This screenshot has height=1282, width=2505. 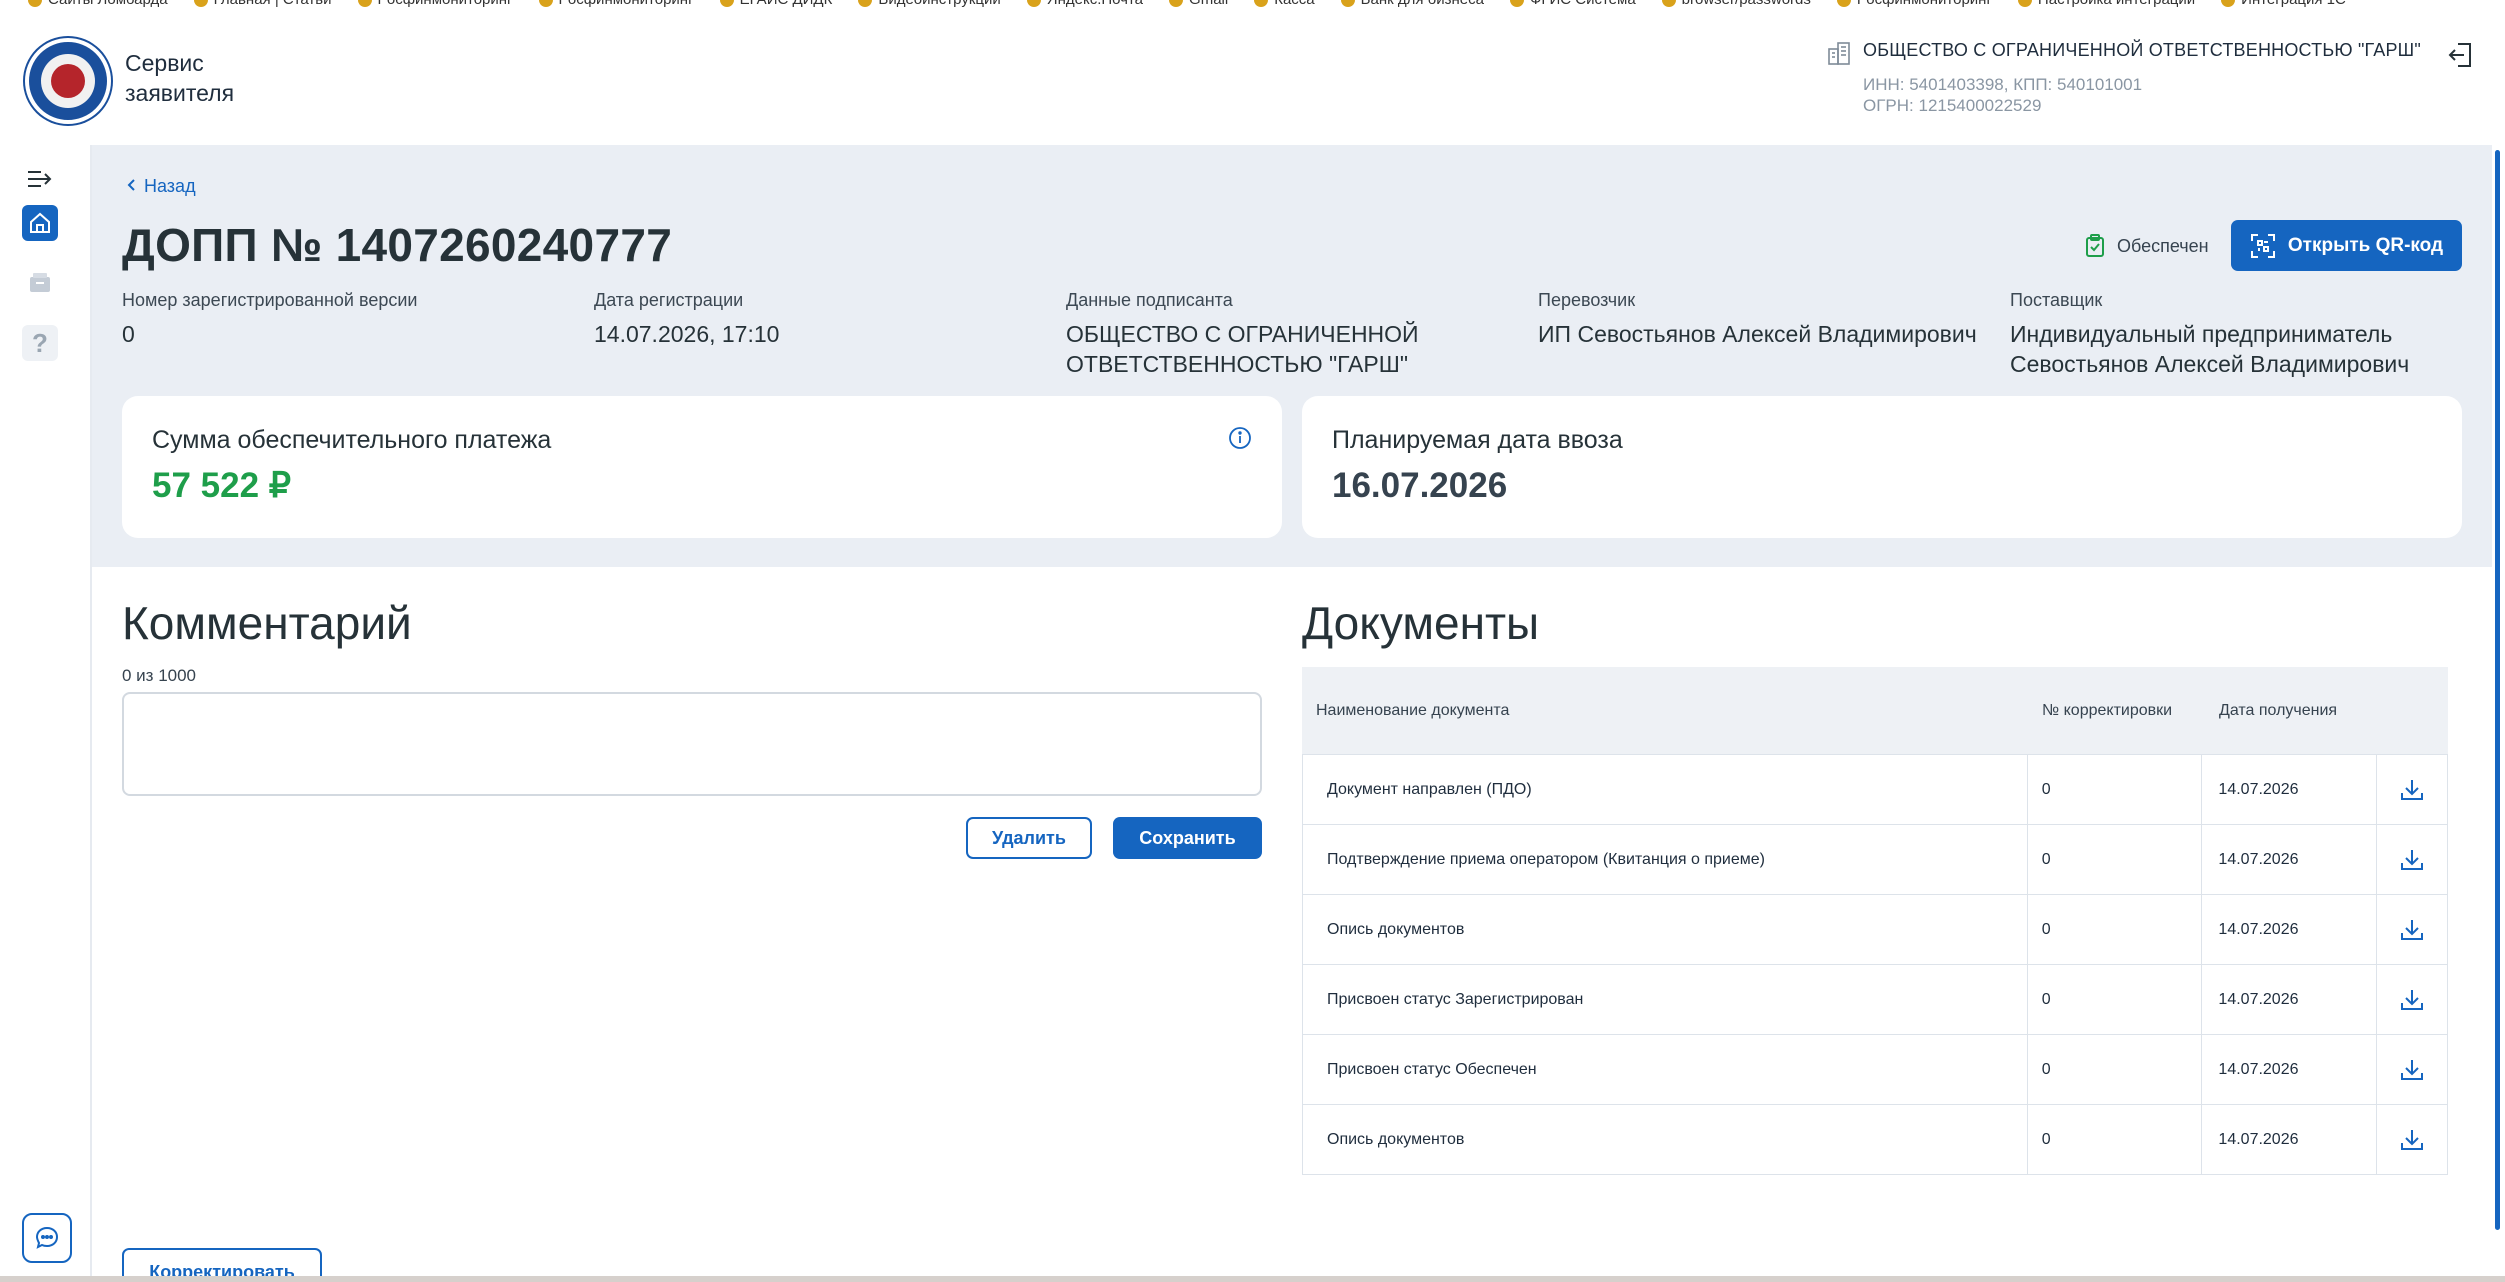 I want to click on logout-icon, so click(x=2461, y=55).